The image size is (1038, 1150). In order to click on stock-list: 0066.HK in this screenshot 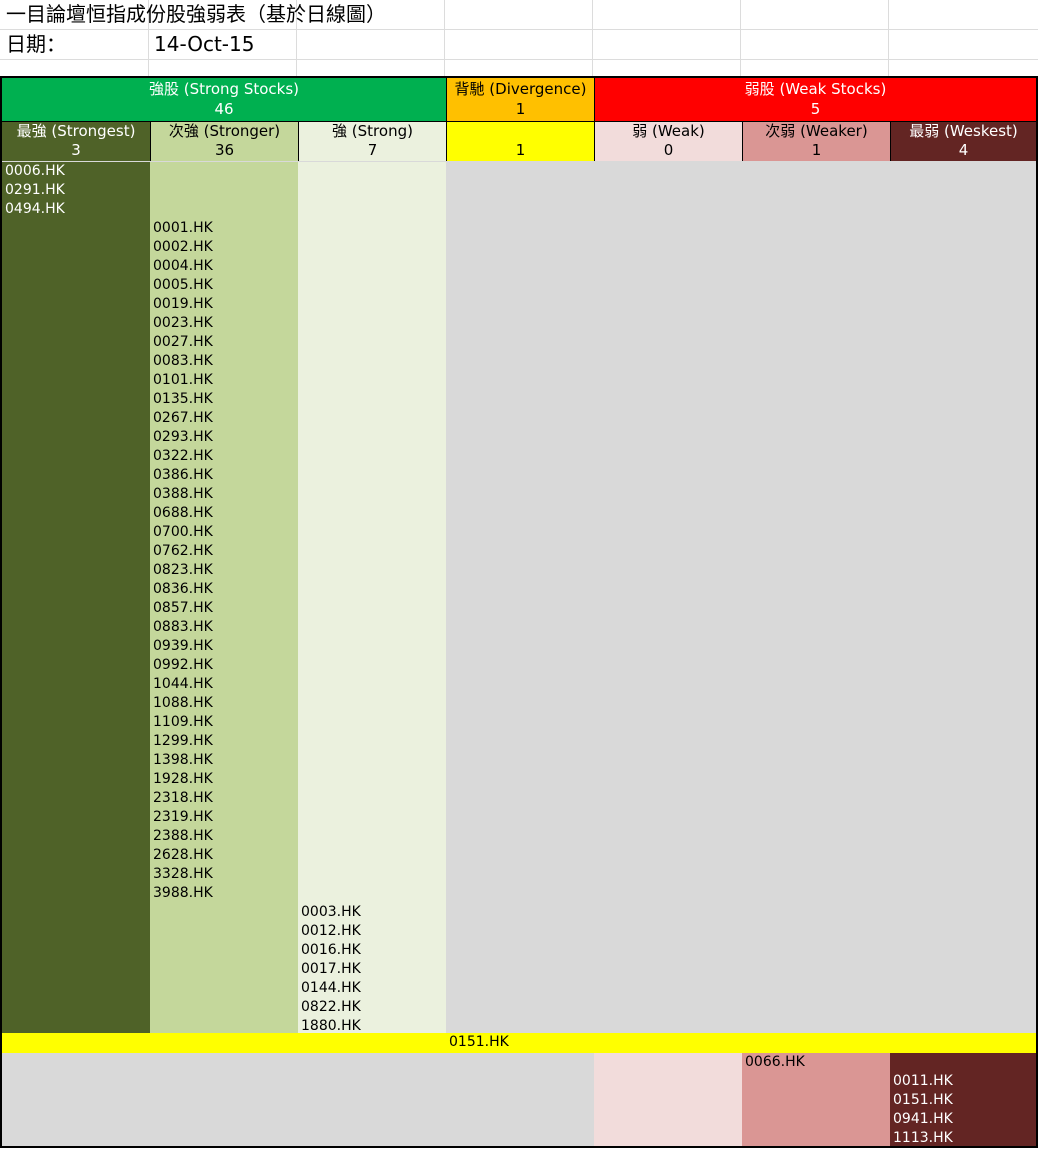, I will do `click(775, 1062)`.